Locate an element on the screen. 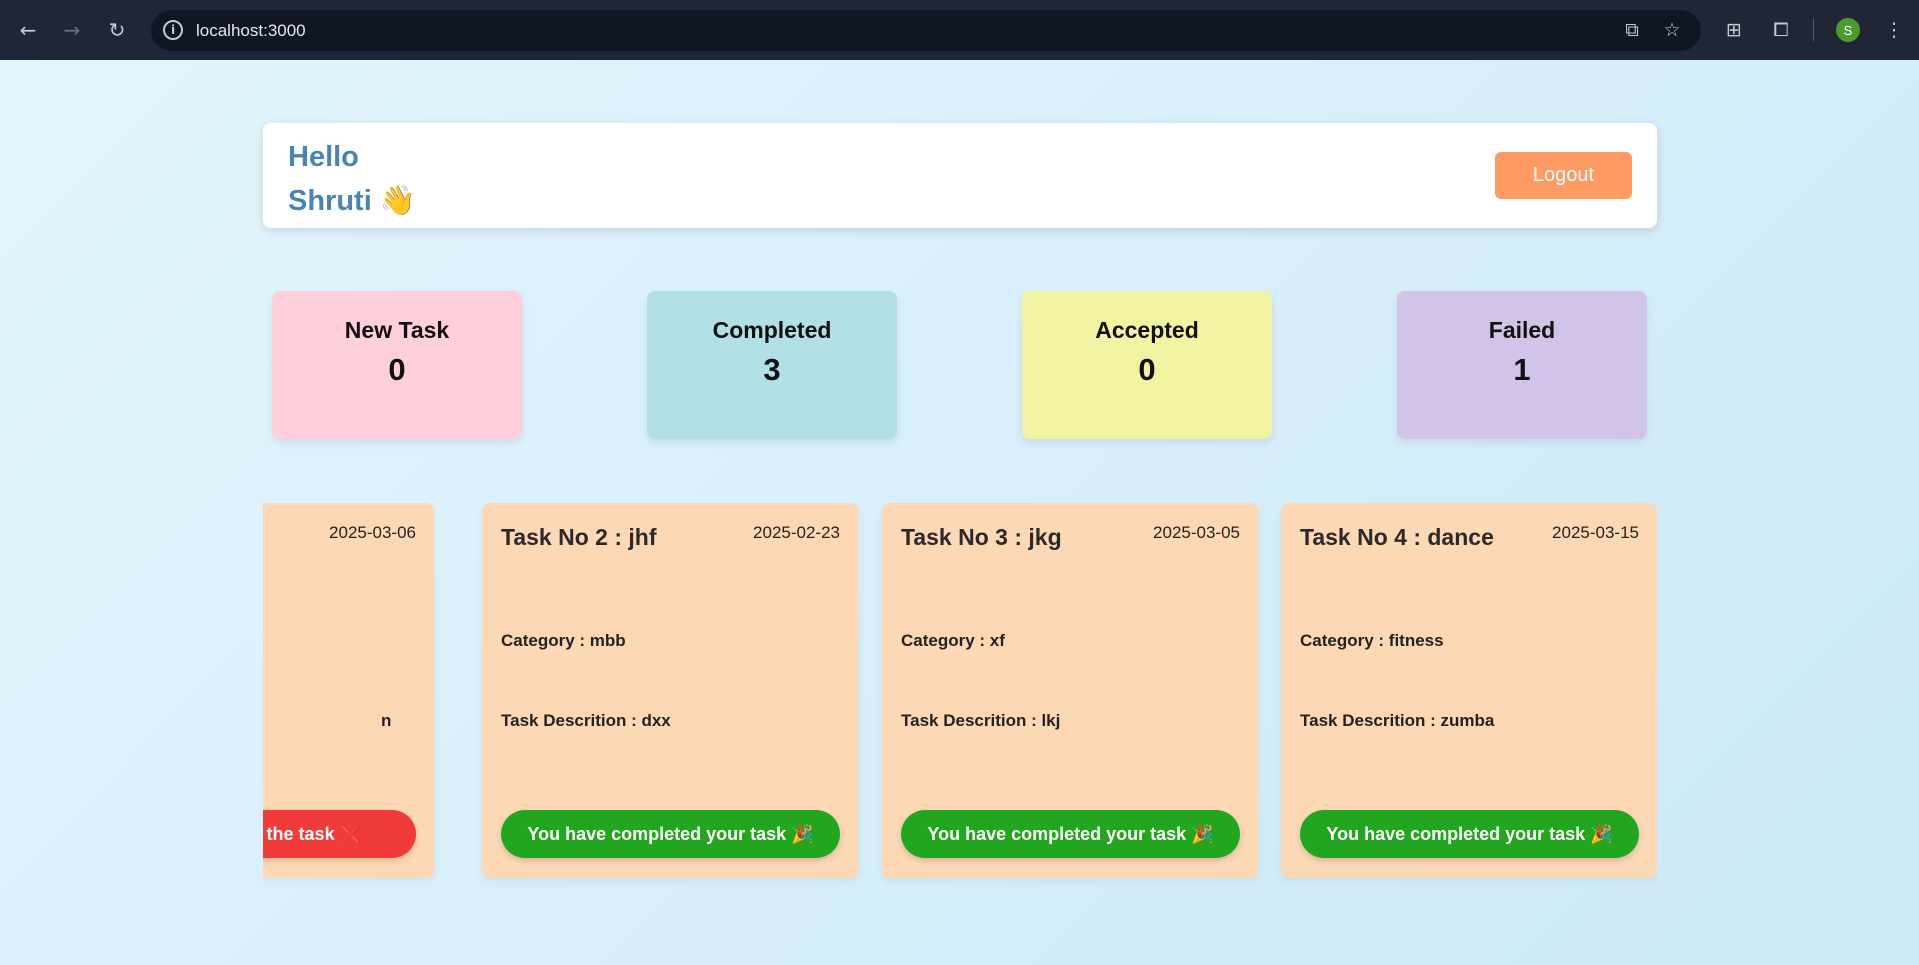 Image resolution: width=1919 pixels, height=965 pixels. task-description: Task Descrition : zumba is located at coordinates (1397, 720).